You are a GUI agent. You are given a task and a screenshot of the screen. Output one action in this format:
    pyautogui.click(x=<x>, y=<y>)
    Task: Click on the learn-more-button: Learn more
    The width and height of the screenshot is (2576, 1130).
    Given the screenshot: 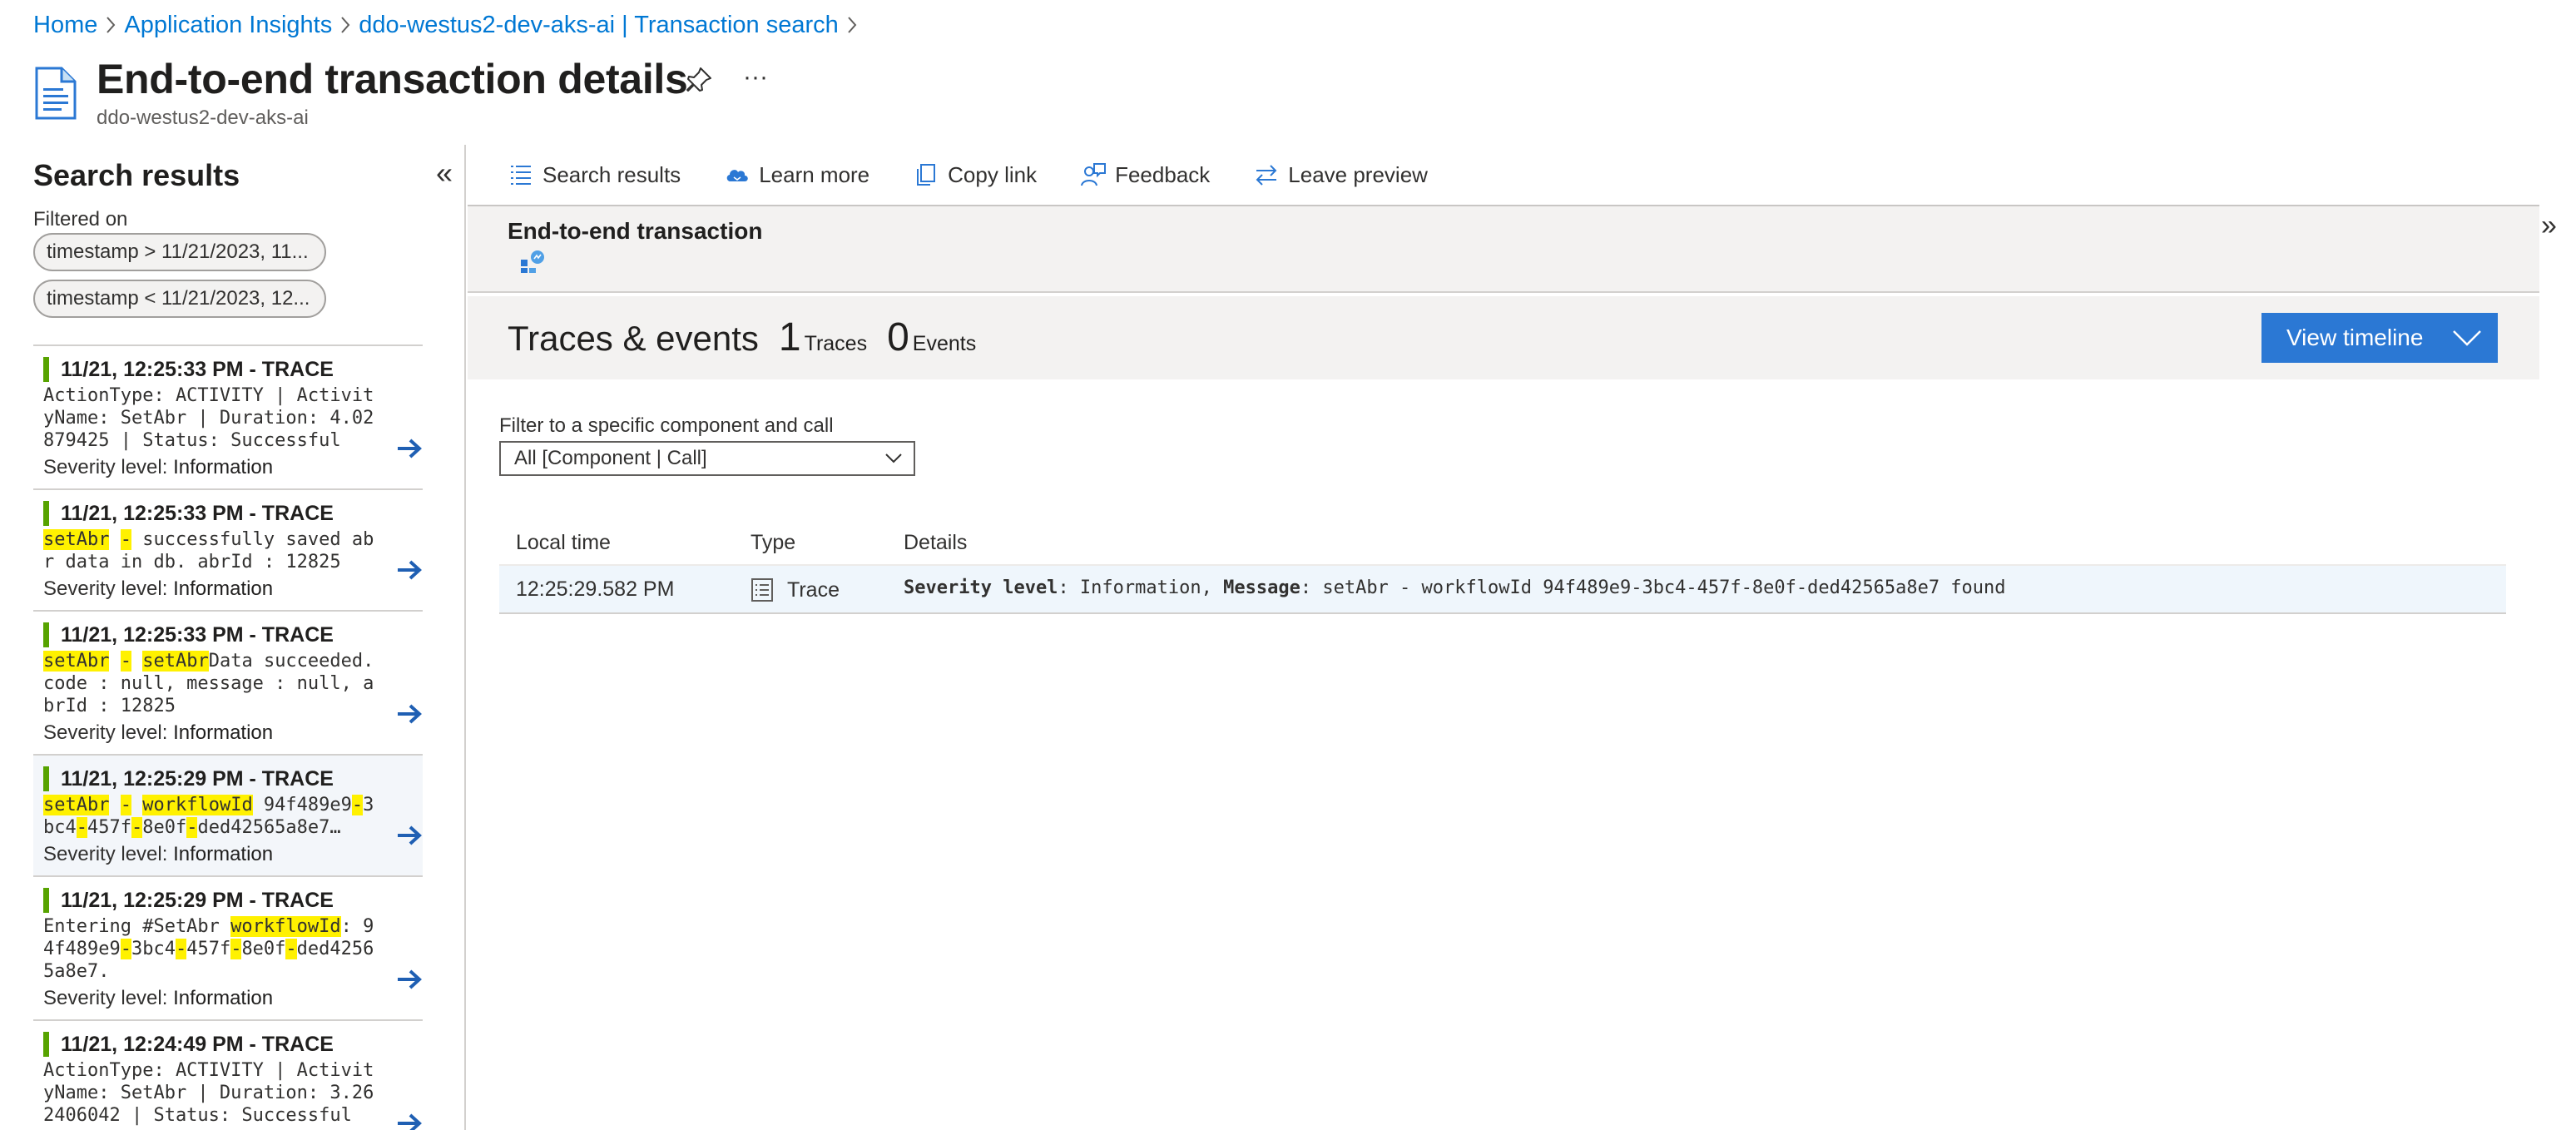 What is the action you would take?
    pyautogui.click(x=797, y=174)
    